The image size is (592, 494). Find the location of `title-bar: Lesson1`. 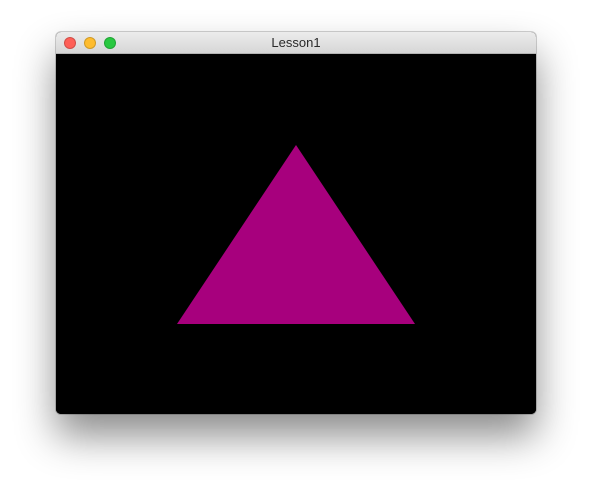

title-bar: Lesson1 is located at coordinates (296, 43).